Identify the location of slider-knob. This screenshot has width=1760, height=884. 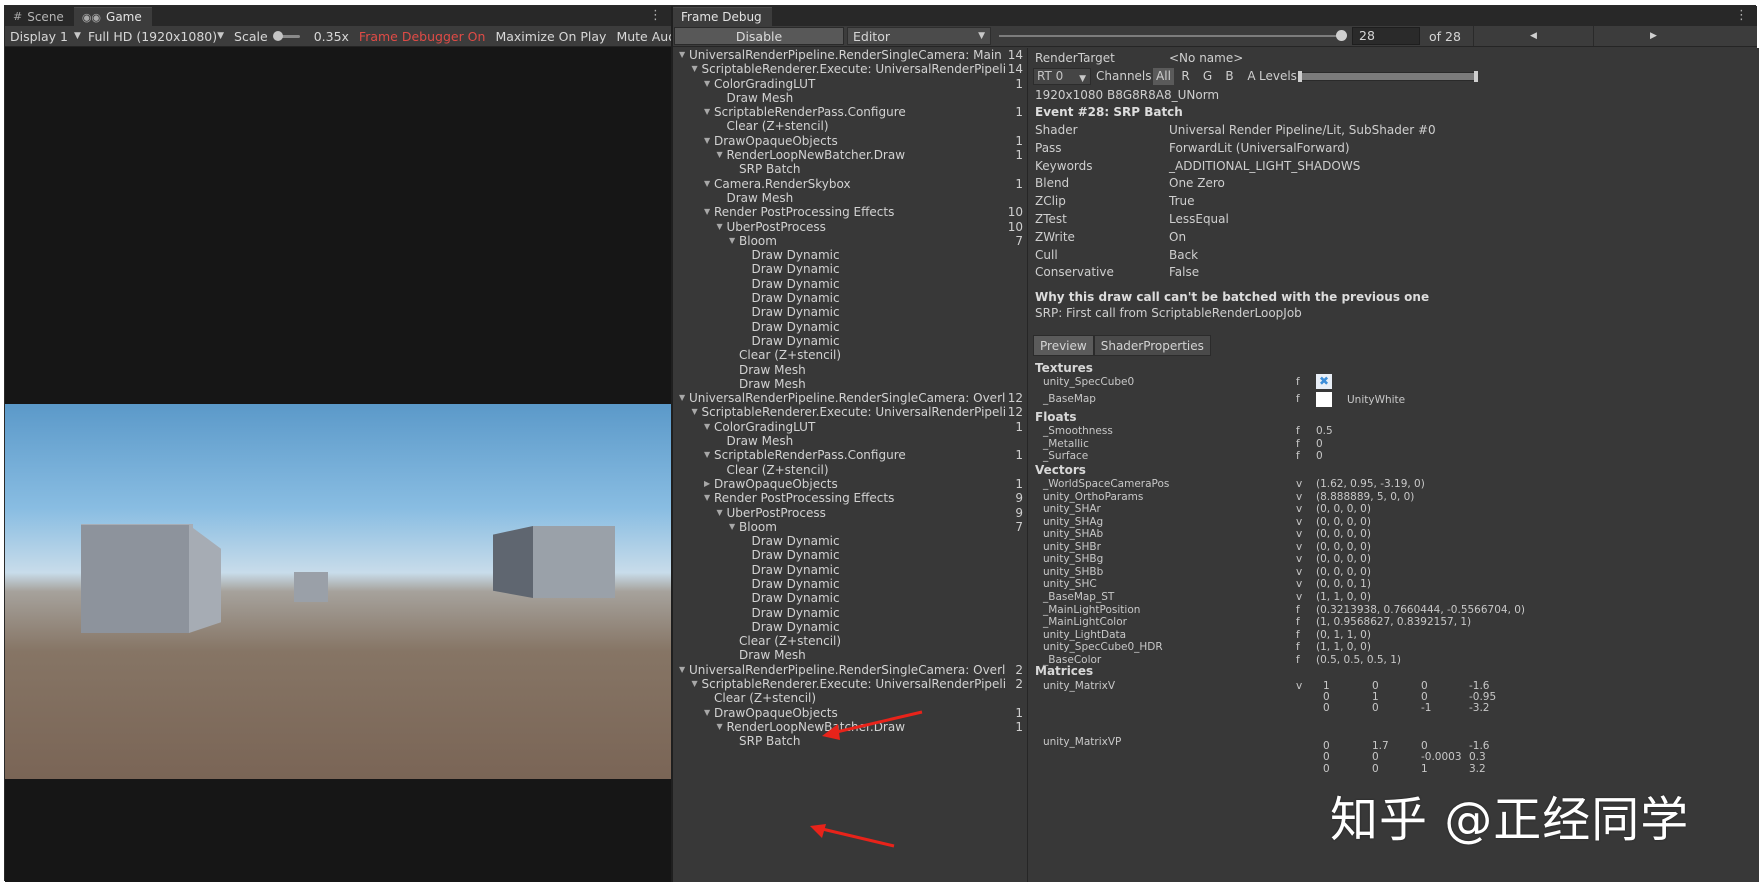
(277, 35).